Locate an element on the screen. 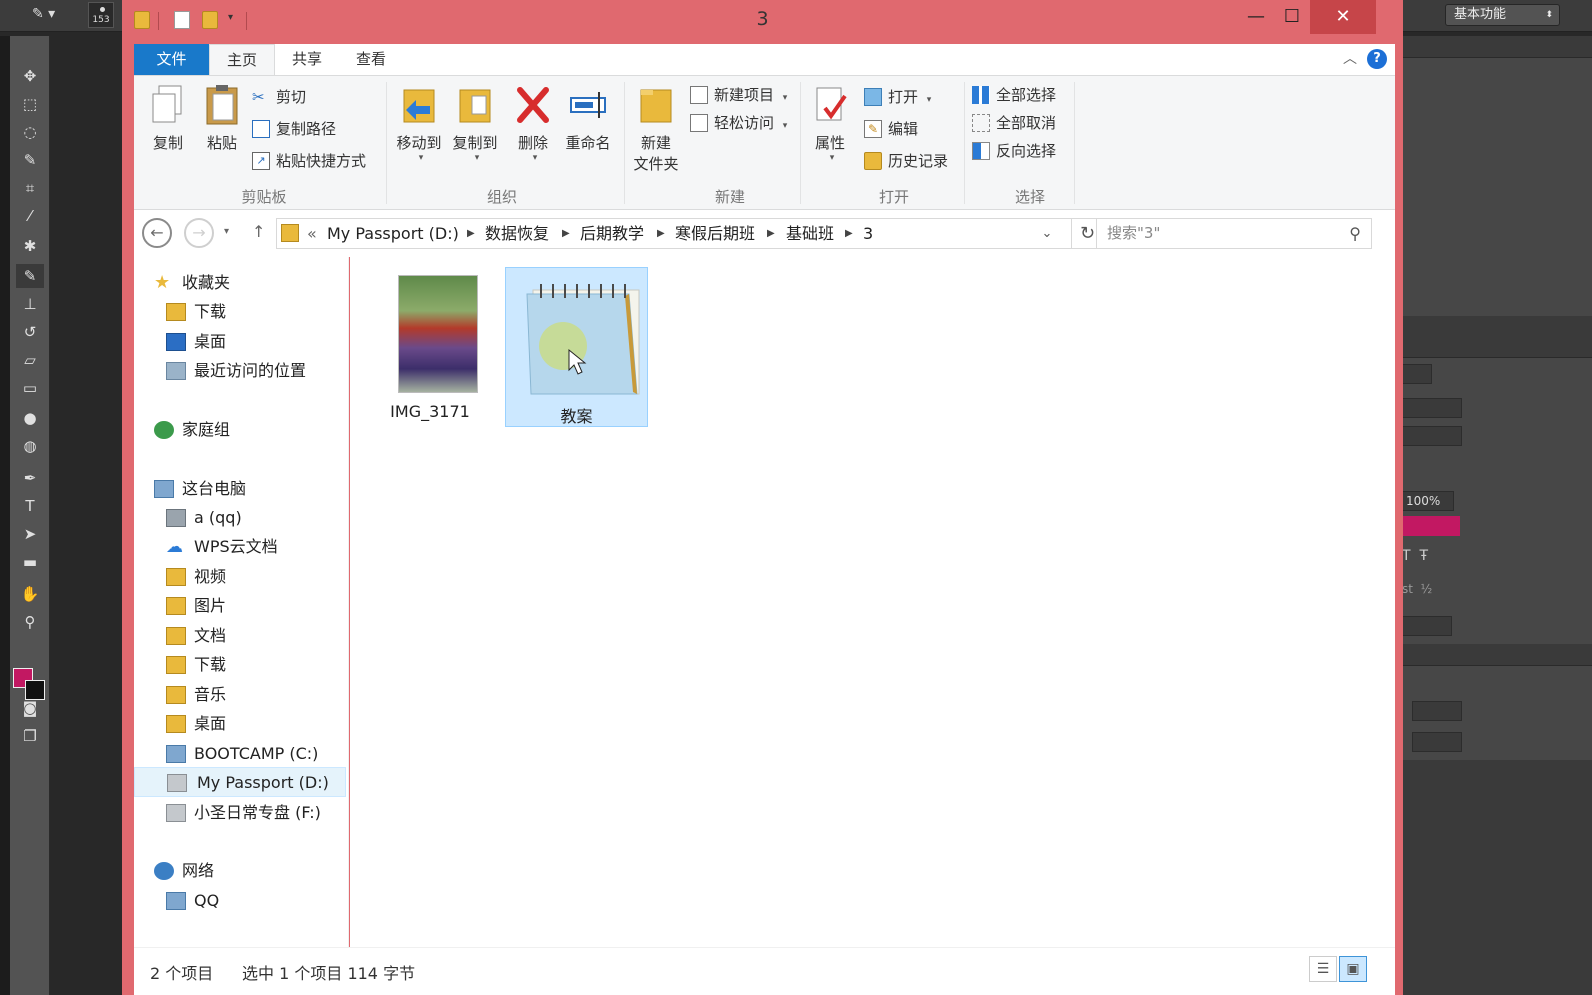 The width and height of the screenshot is (1592, 995). opacity-field: 100% is located at coordinates (1428, 501).